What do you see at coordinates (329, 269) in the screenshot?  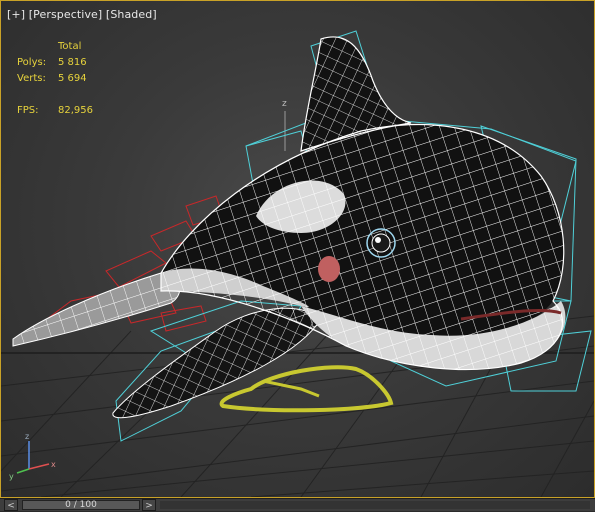 I see `orca-tongue` at bounding box center [329, 269].